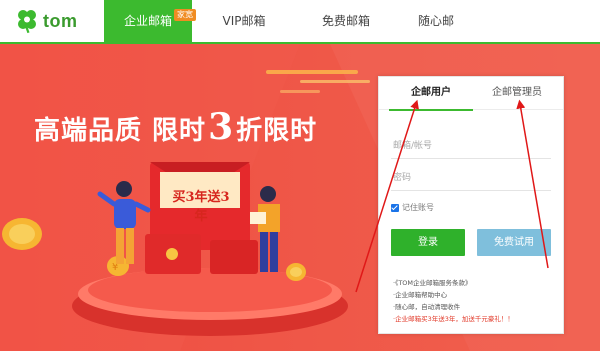 The width and height of the screenshot is (600, 351). I want to click on nav-enterprise-mail: 企业邮箱 家宽, so click(150, 21).